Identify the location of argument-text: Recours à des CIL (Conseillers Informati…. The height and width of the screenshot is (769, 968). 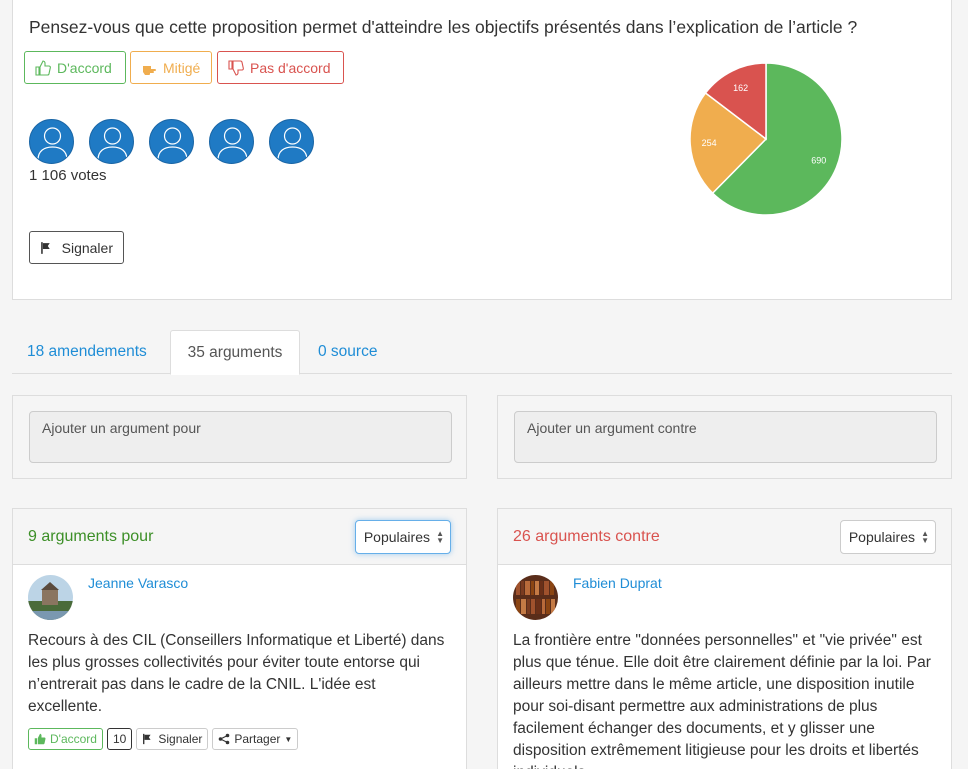
(236, 673).